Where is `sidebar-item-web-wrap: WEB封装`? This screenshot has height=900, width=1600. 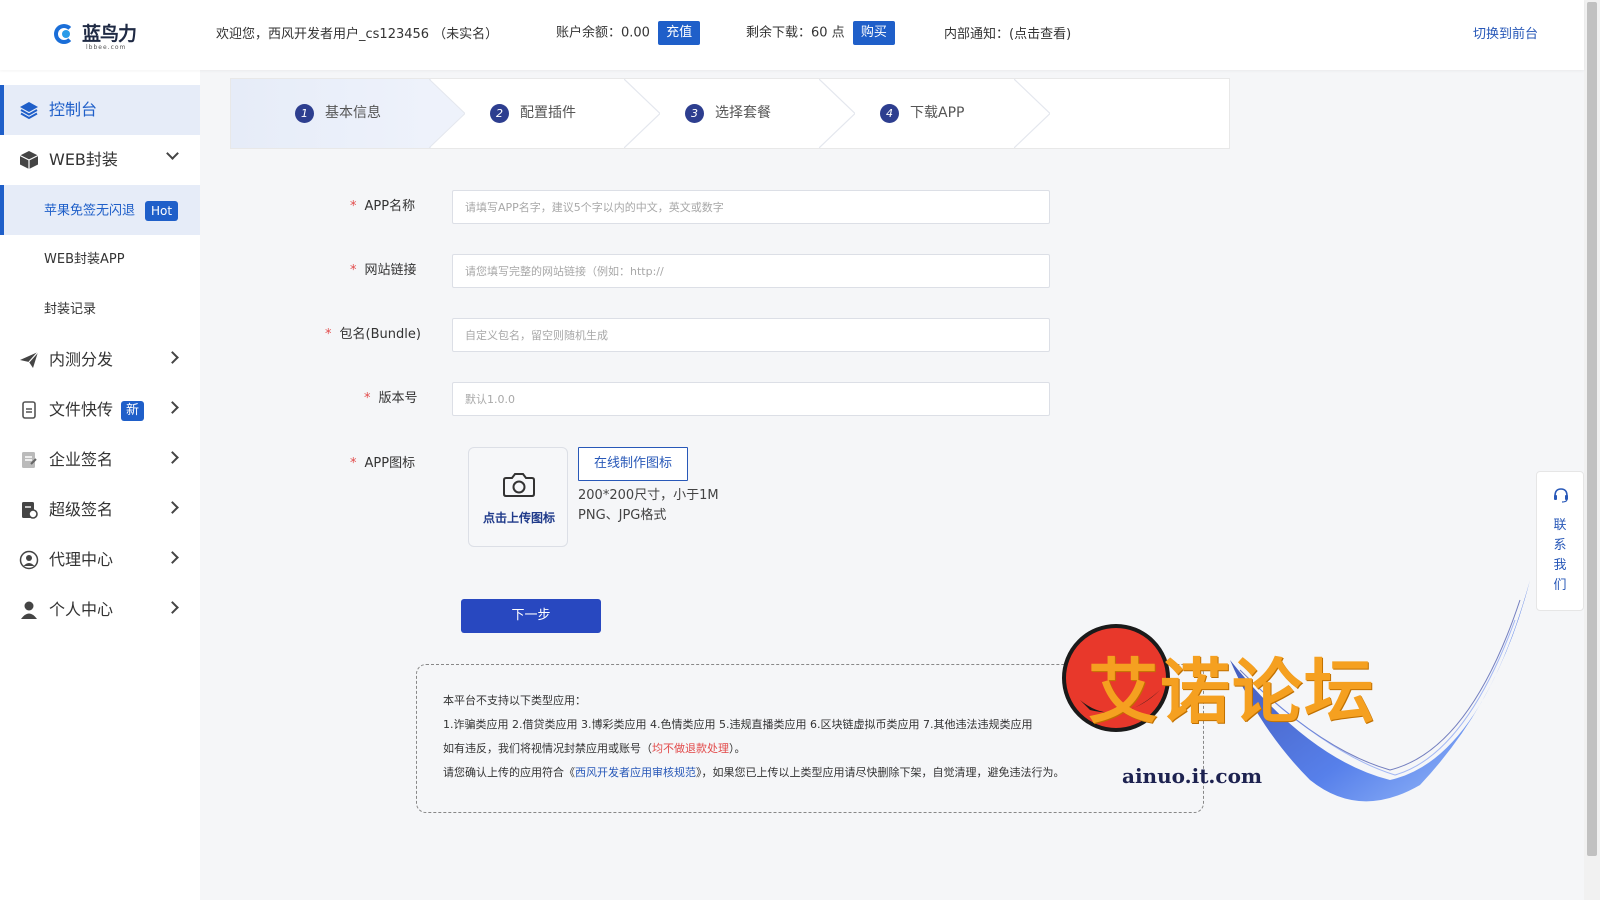
sidebar-item-web-wrap: WEB封装 is located at coordinates (100, 160).